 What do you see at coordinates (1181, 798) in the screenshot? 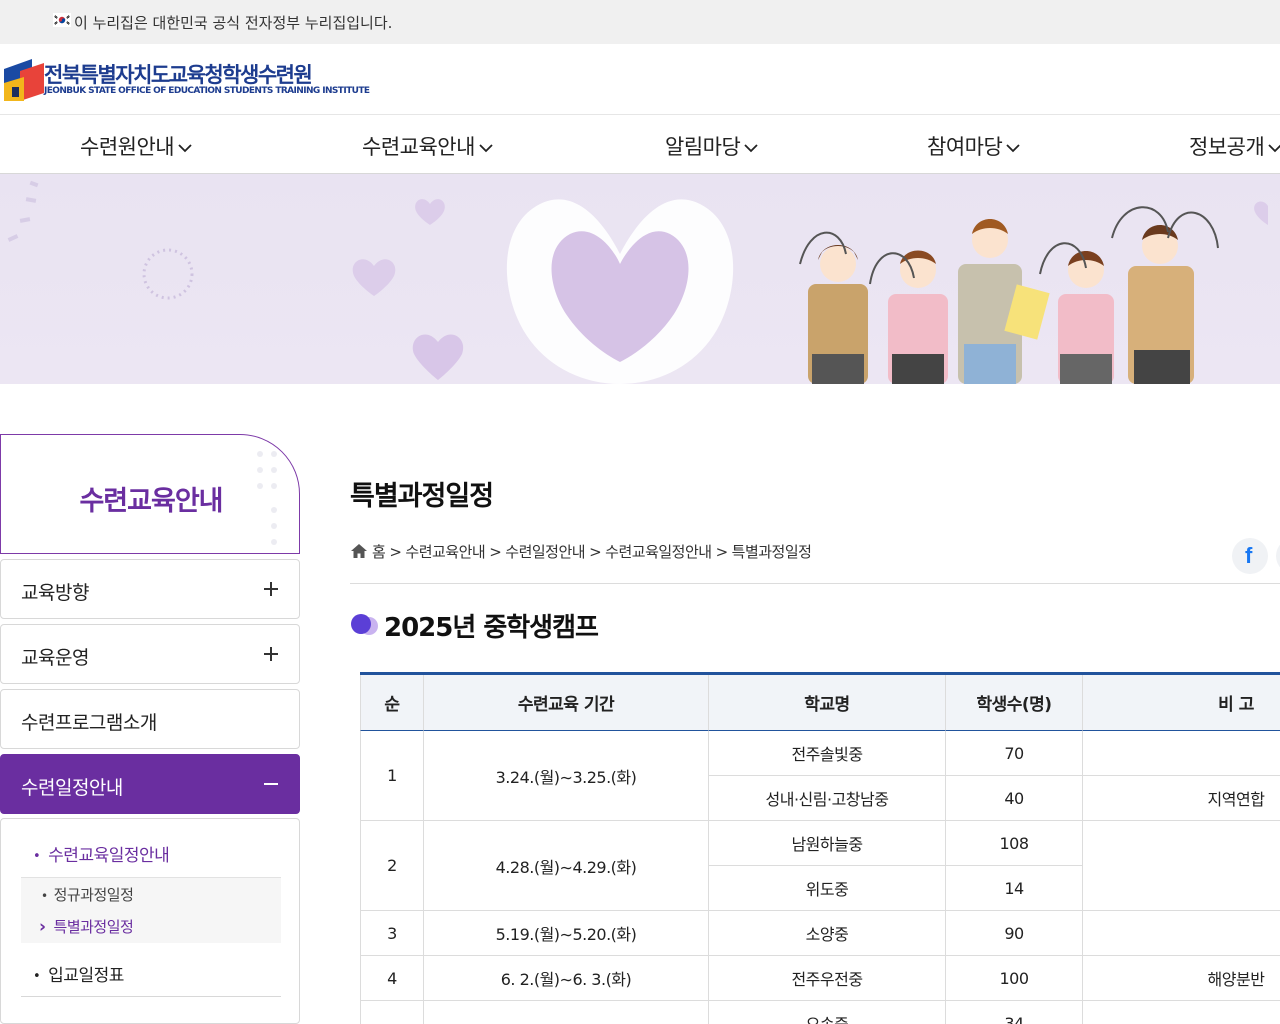
I see `table-cell-note: 지역연합` at bounding box center [1181, 798].